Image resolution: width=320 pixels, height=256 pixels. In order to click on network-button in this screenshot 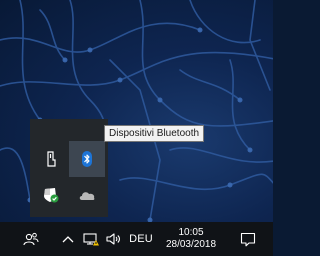, I will do `click(91, 239)`.